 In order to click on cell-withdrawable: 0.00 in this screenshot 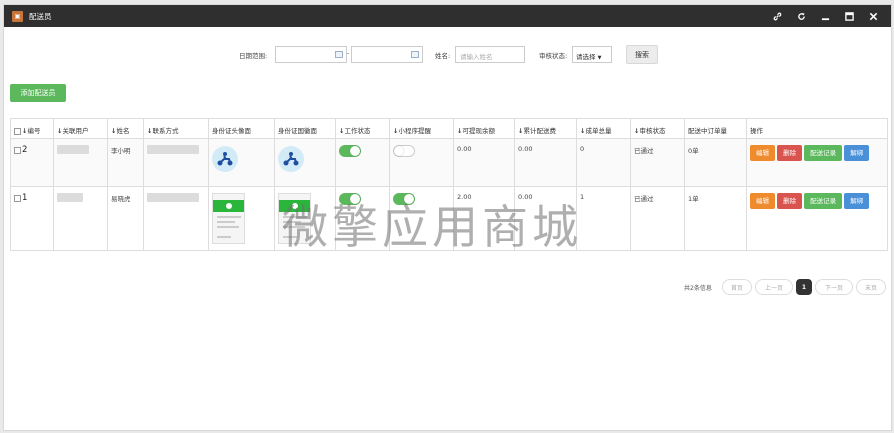, I will do `click(484, 162)`.